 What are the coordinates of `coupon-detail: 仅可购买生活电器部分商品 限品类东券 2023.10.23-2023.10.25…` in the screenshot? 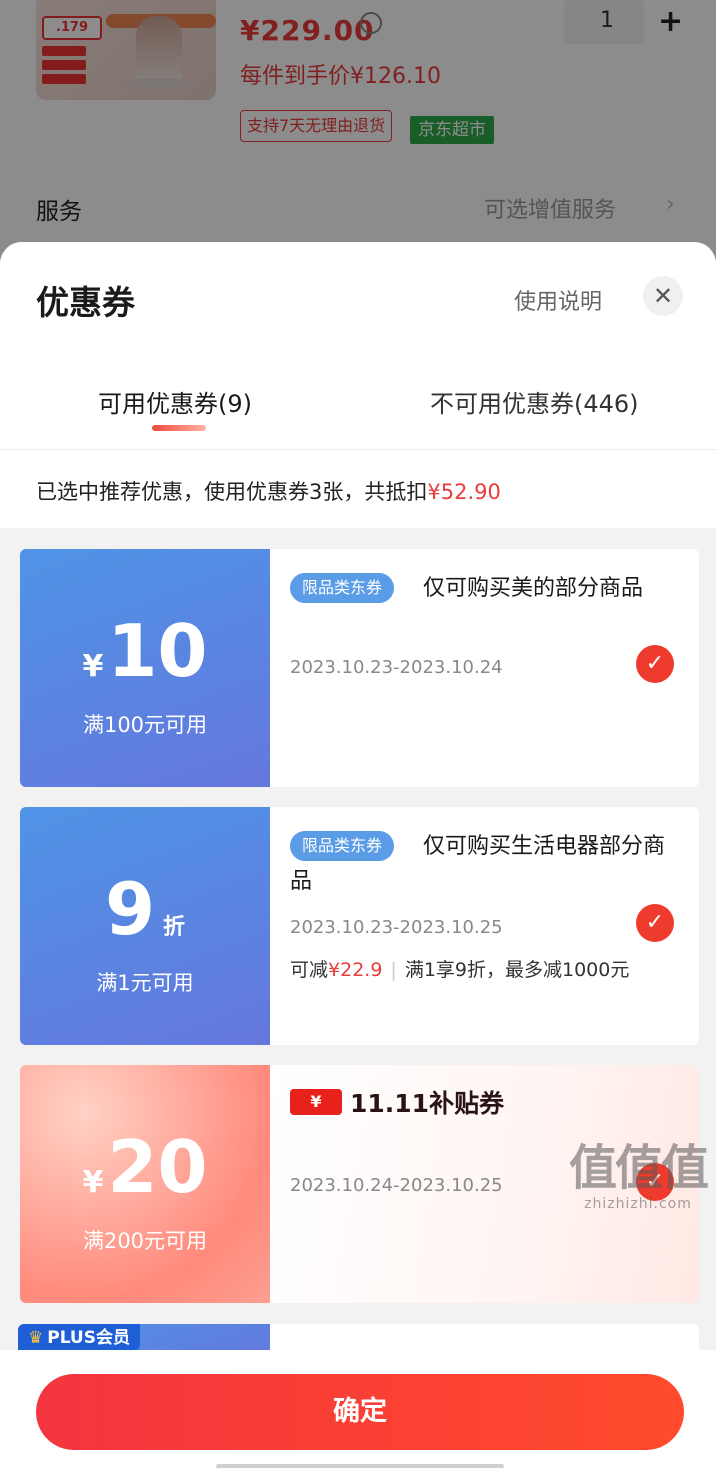 It's located at (484, 926).